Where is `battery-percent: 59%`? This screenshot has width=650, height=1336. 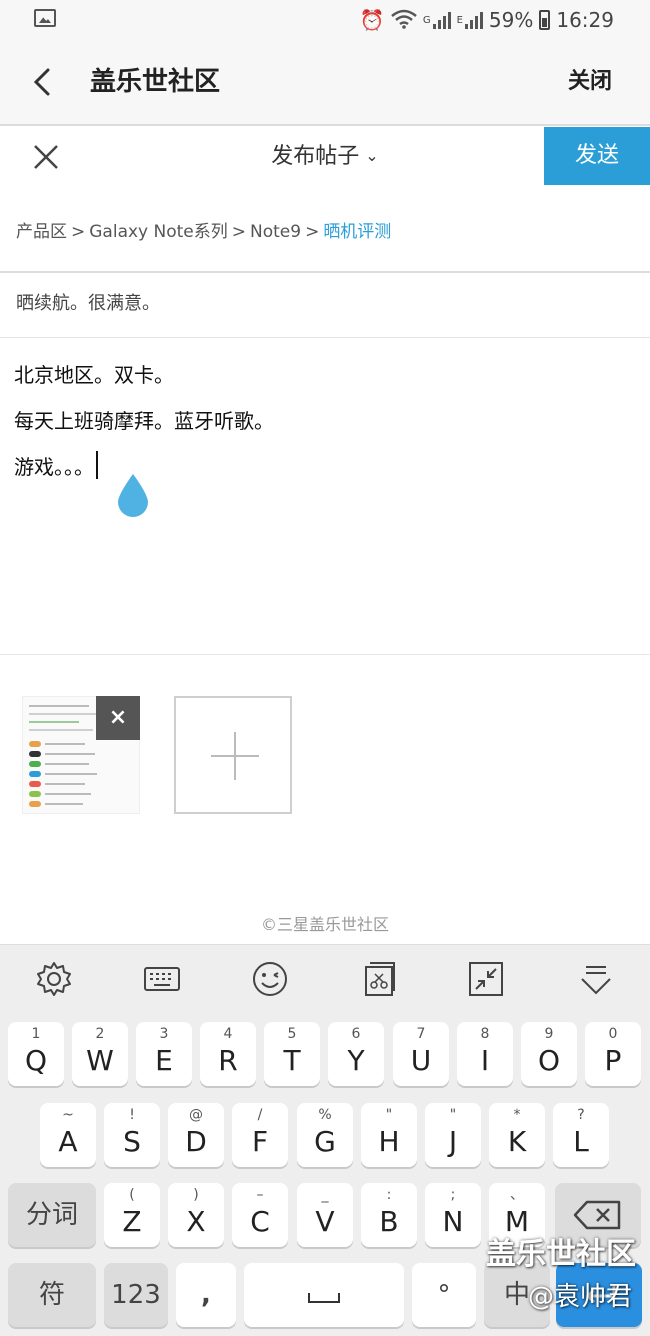
battery-percent: 59% is located at coordinates (511, 20).